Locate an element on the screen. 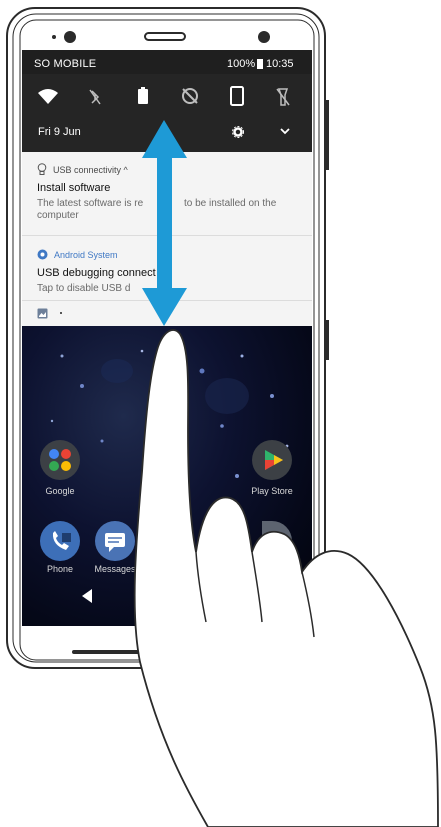 The height and width of the screenshot is (827, 441). date-label: Fri 9 Jun is located at coordinates (59, 132).